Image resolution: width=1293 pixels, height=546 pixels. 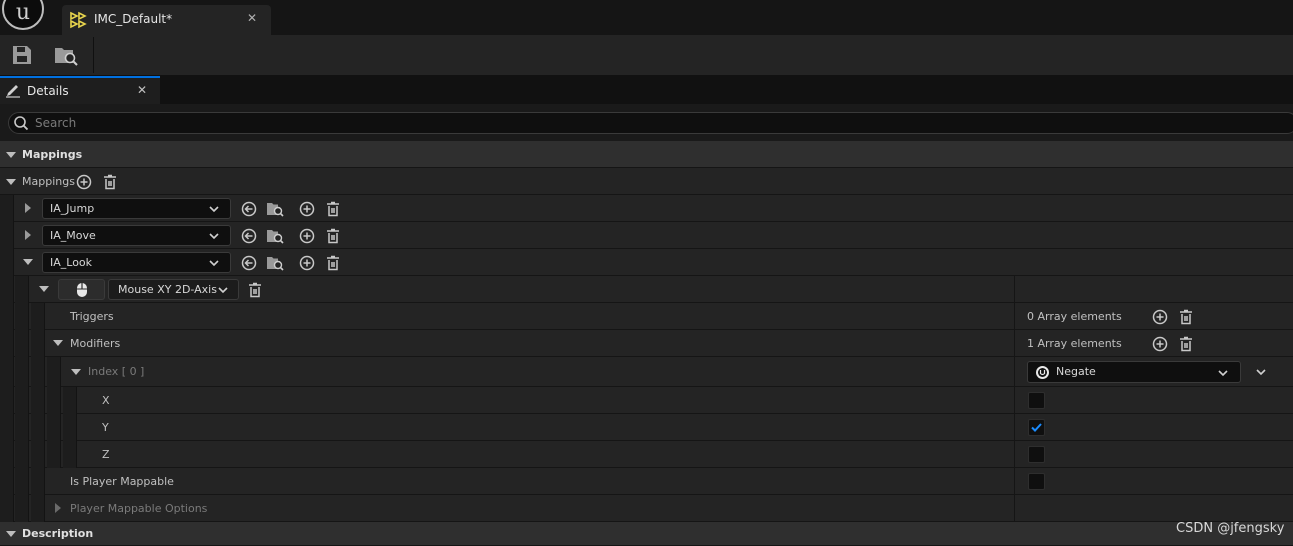 What do you see at coordinates (1134, 372) in the screenshot?
I see `modifier-class-select: Negate` at bounding box center [1134, 372].